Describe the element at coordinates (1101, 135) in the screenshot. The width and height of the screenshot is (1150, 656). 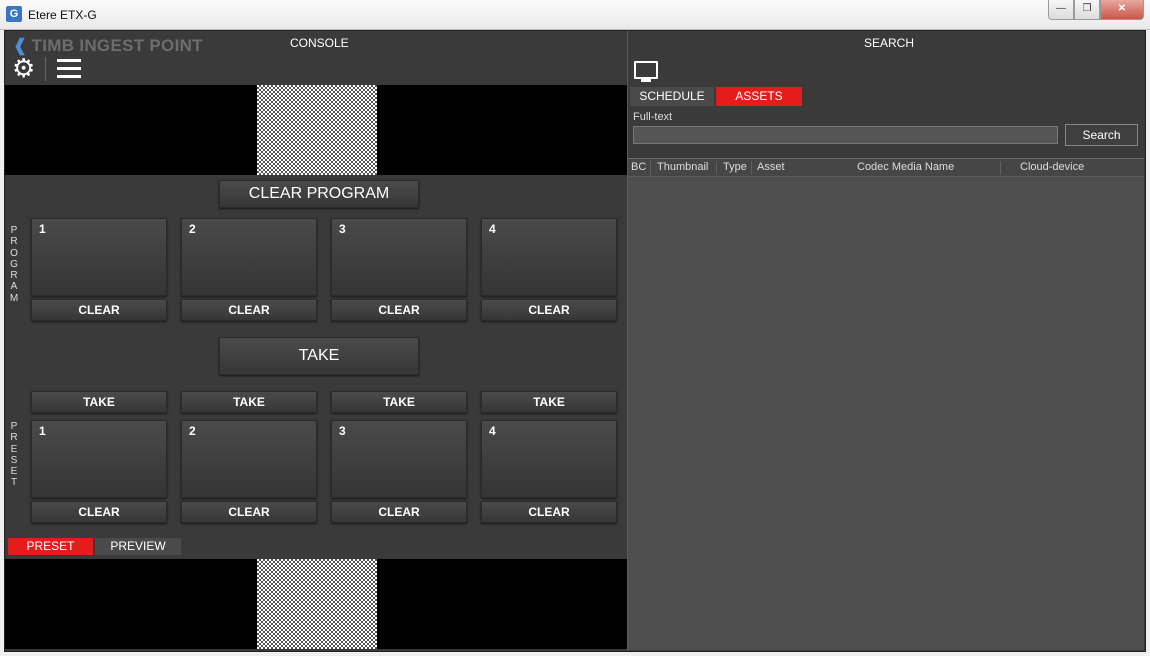
I see `search-button: Search` at that location.